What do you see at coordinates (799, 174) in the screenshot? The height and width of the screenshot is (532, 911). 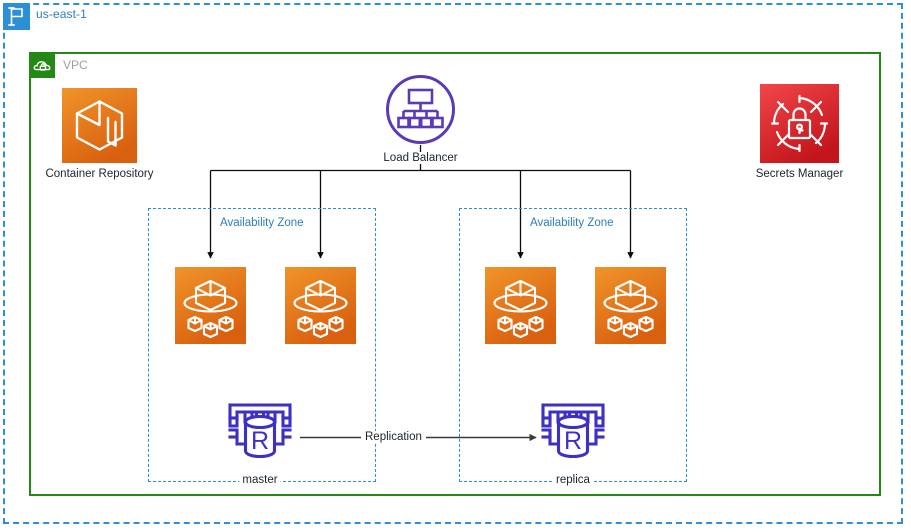 I see `secrets-manager-label: Secrets Manager` at bounding box center [799, 174].